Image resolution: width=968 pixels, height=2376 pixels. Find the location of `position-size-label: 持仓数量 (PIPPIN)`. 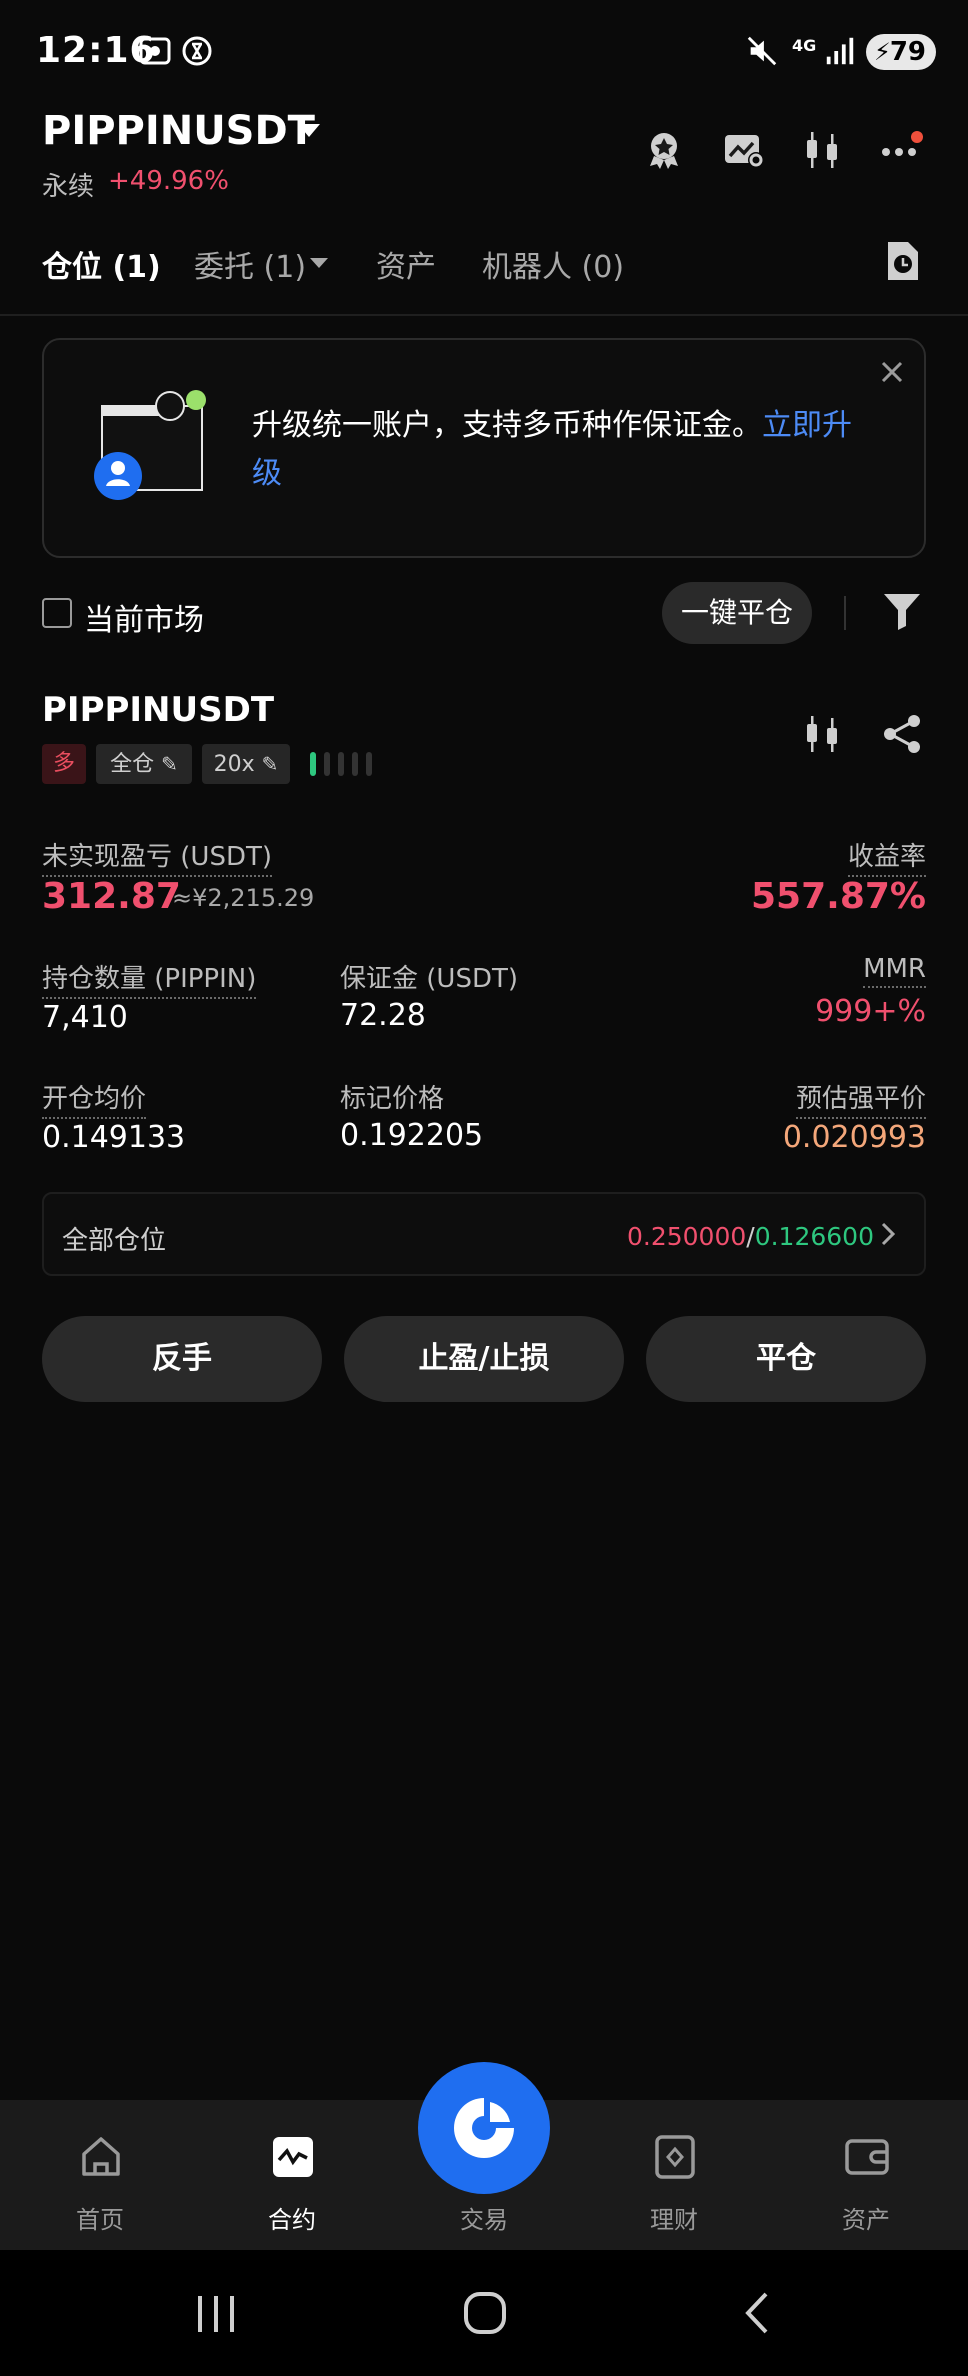

position-size-label: 持仓数量 (PIPPIN) is located at coordinates (149, 978).